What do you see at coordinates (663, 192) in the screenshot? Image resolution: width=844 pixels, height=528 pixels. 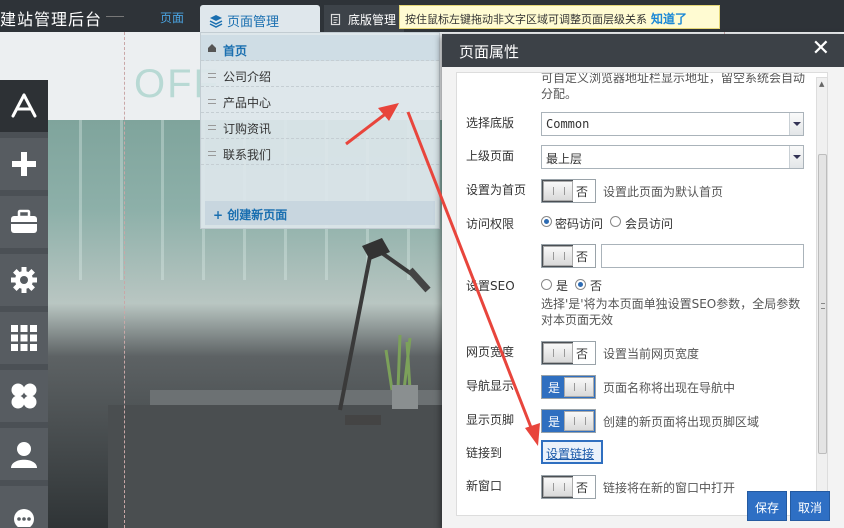 I see `set-home-hint: 设置此页面为默认首页` at bounding box center [663, 192].